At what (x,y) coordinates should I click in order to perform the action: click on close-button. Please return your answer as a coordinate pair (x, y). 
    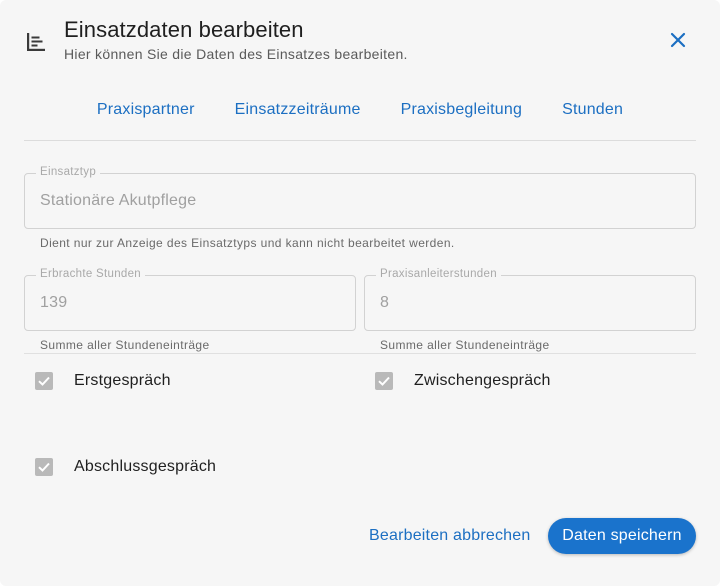
    Looking at the image, I should click on (678, 42).